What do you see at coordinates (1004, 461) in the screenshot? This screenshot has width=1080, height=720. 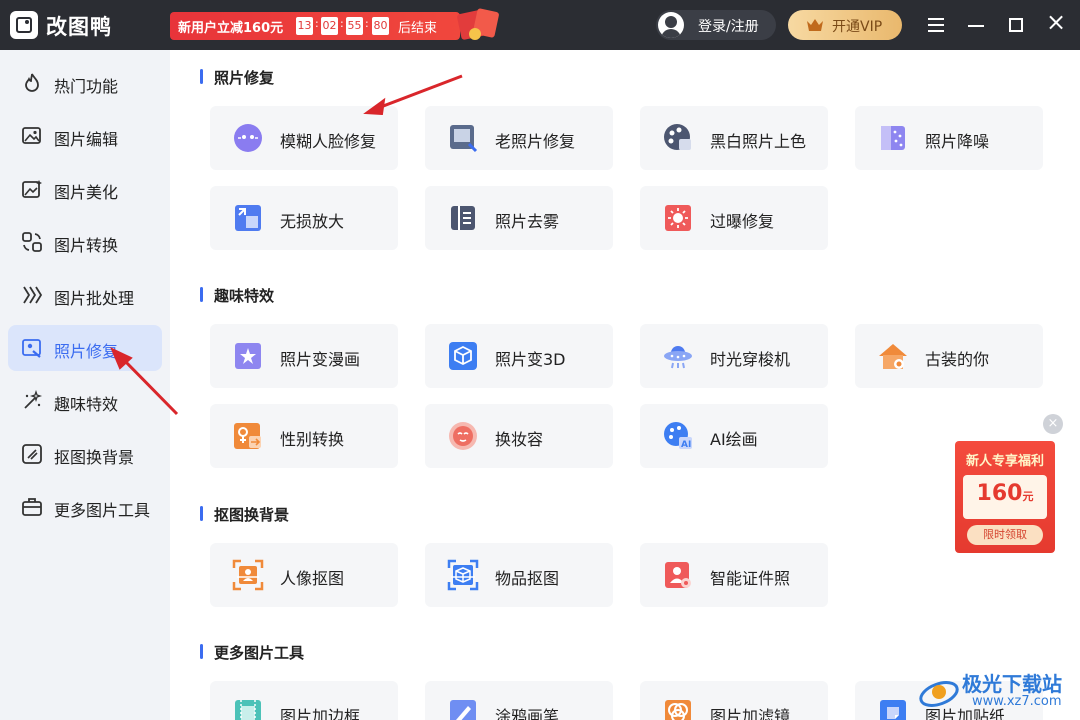 I see `popup-title: 新人专享福利` at bounding box center [1004, 461].